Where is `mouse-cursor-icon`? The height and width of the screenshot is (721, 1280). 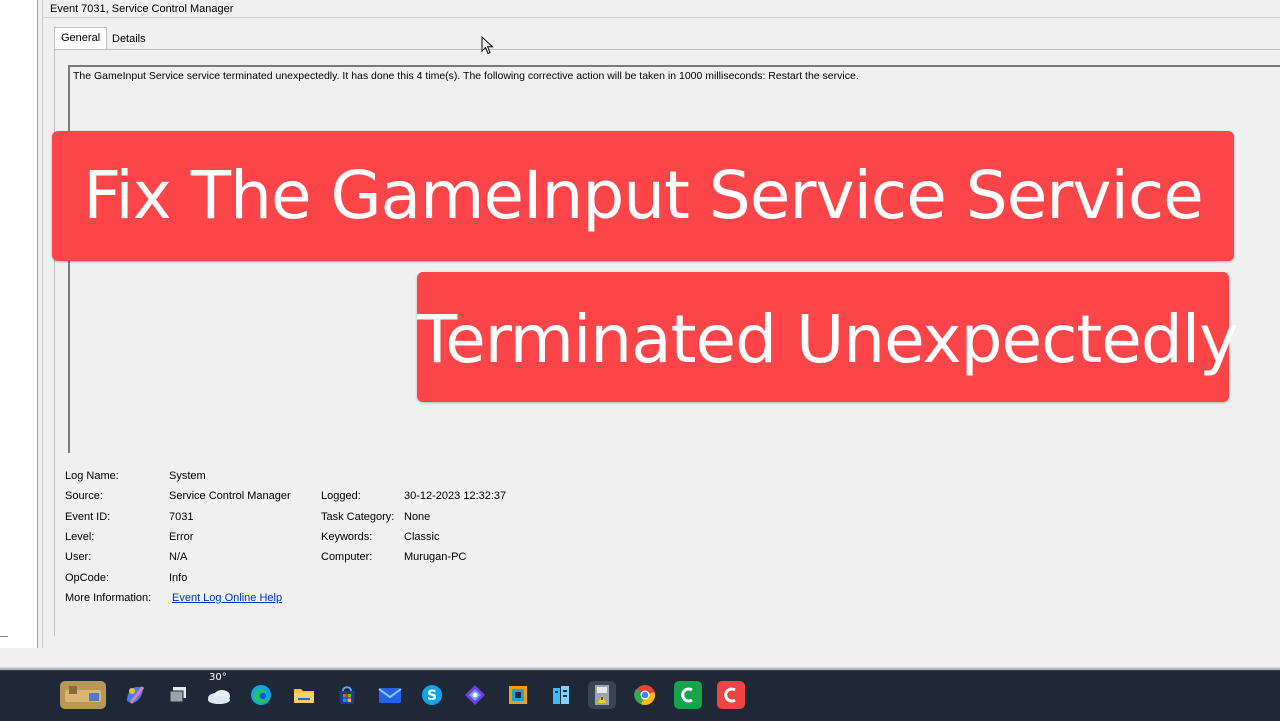
mouse-cursor-icon is located at coordinates (487, 45).